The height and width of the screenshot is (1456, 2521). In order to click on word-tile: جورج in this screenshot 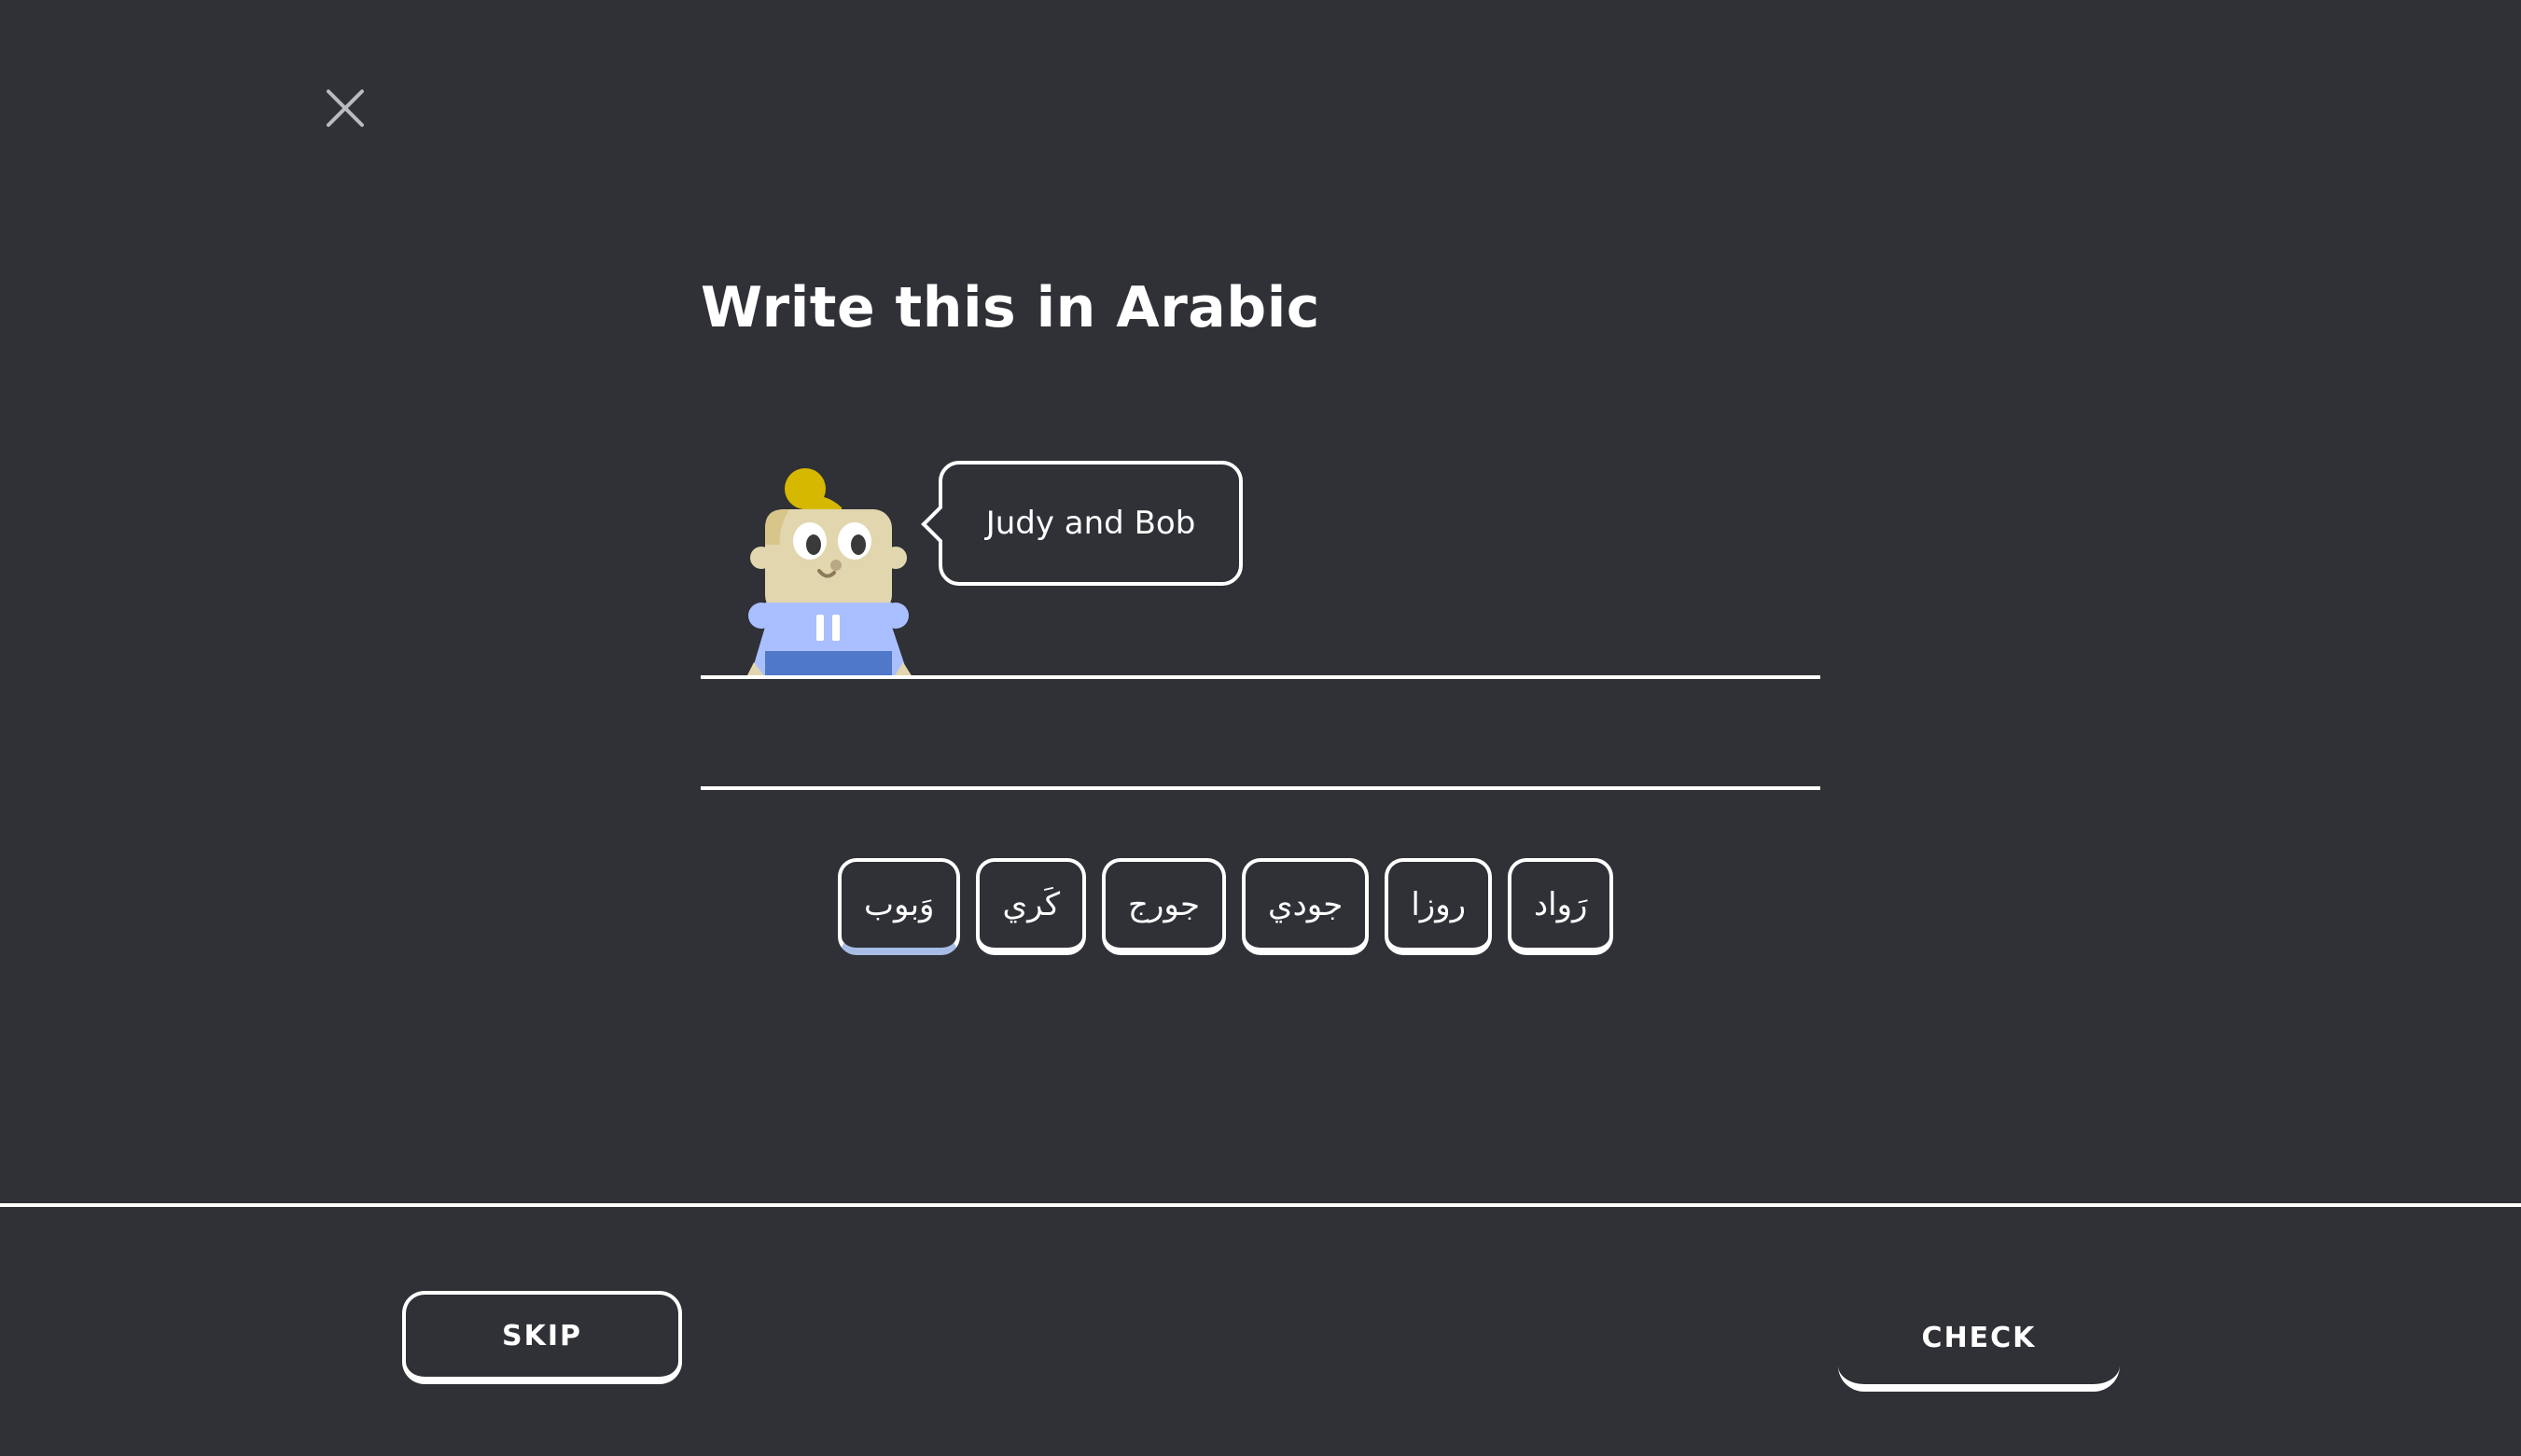, I will do `click(1164, 906)`.